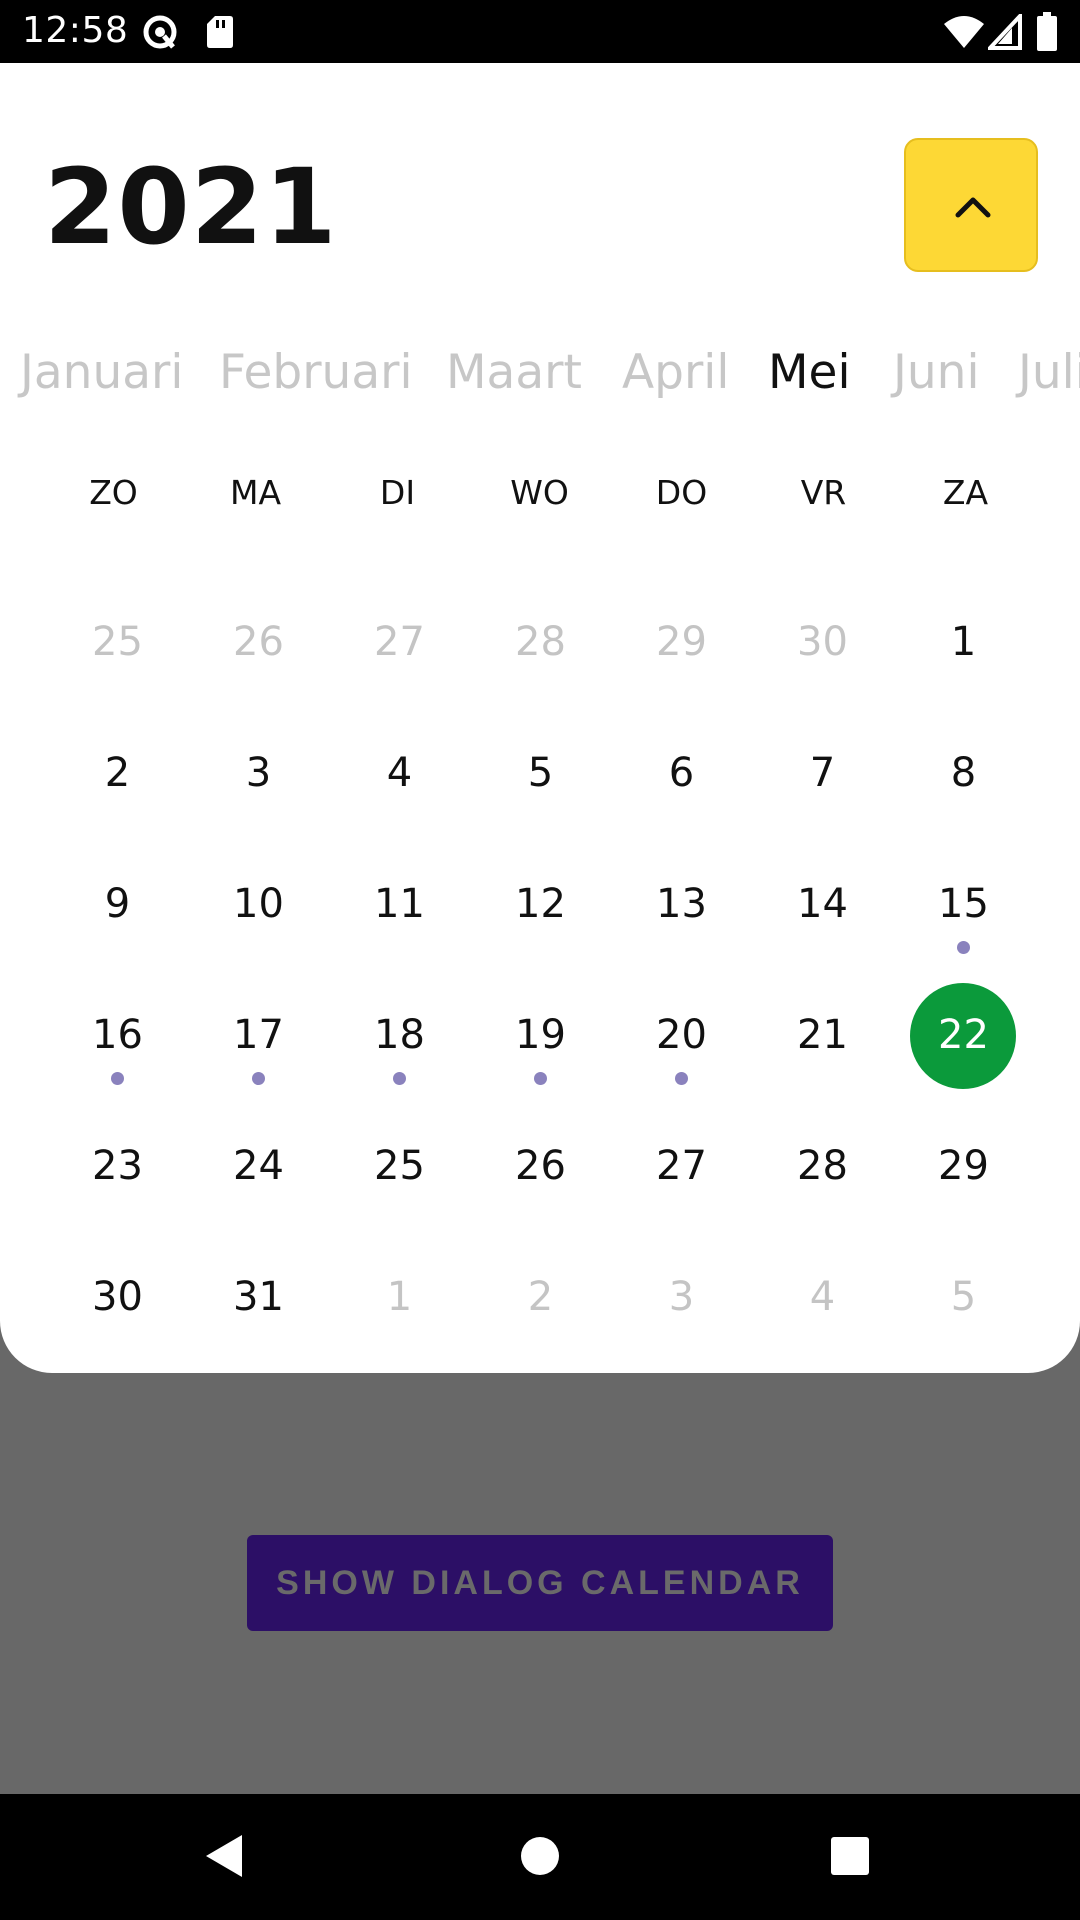  Describe the element at coordinates (681, 773) in the screenshot. I see `day-number: 6` at that location.